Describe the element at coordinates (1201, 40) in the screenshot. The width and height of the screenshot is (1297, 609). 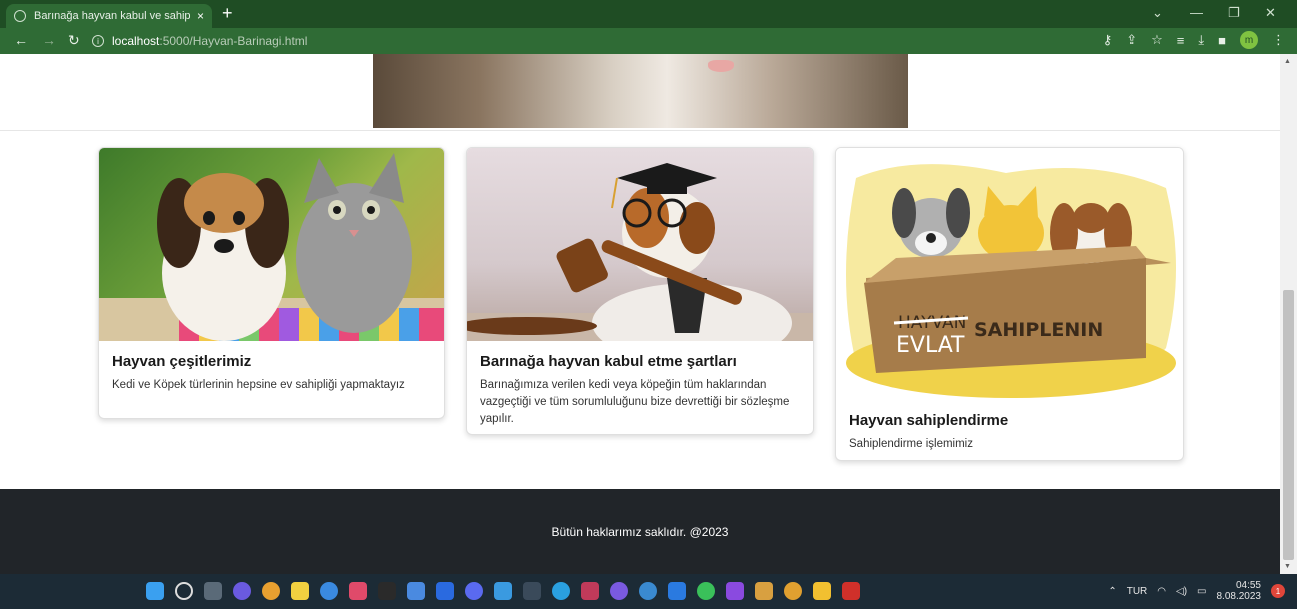
I see `download-icon: ⤓` at that location.